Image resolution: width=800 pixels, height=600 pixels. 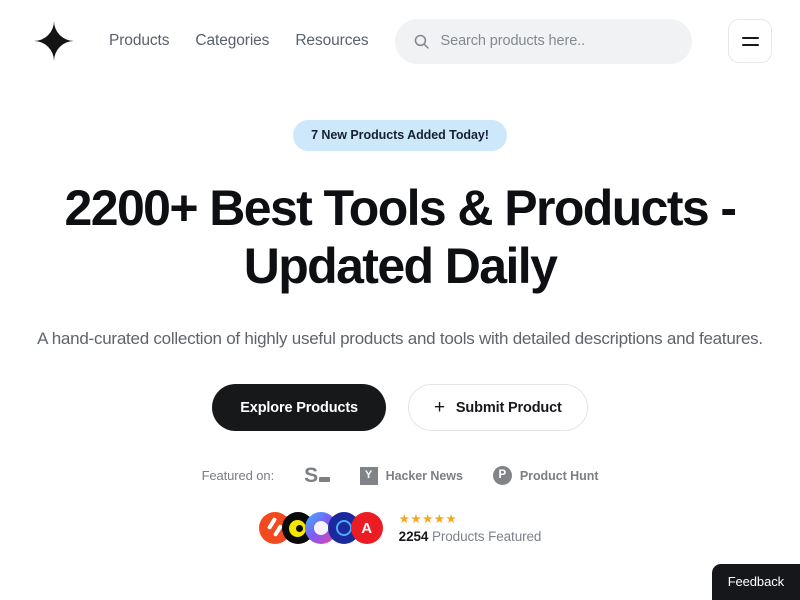 I want to click on primary-nav: Products Categories Resources, so click(x=239, y=41).